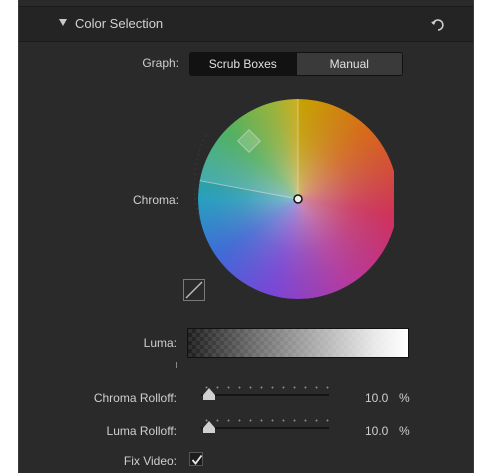 This screenshot has height=473, width=487. I want to click on curve-toggle-icon, so click(194, 290).